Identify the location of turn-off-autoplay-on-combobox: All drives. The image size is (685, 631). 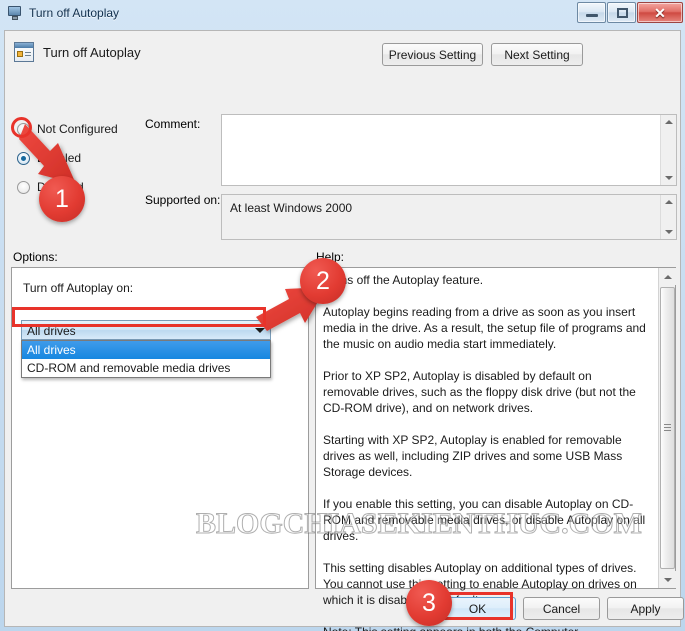
(146, 330).